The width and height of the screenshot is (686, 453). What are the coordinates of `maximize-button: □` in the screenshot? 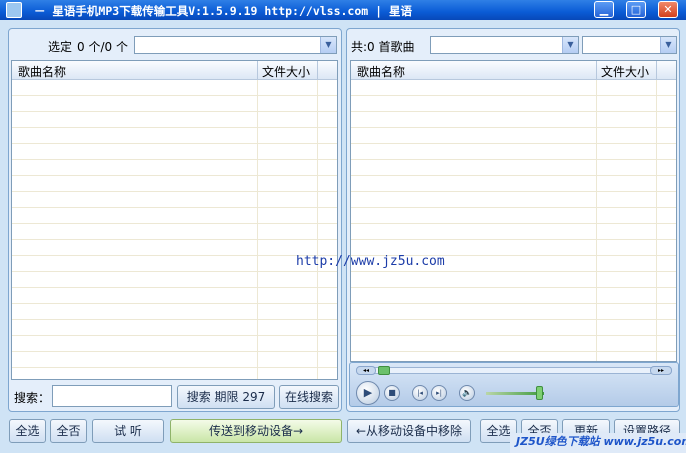 It's located at (636, 9).